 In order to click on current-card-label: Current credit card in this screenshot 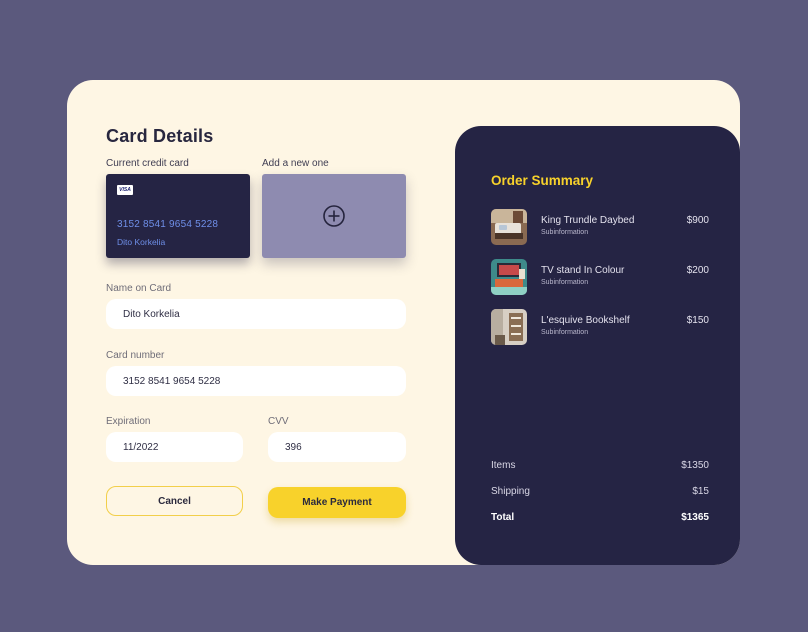, I will do `click(147, 163)`.